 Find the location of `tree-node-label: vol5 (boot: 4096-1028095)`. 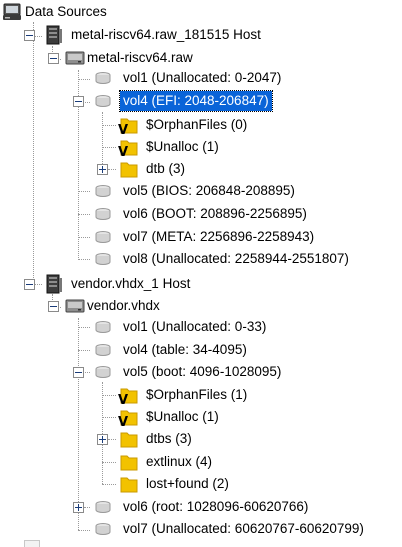

tree-node-label: vol5 (boot: 4096-1028095) is located at coordinates (202, 371).